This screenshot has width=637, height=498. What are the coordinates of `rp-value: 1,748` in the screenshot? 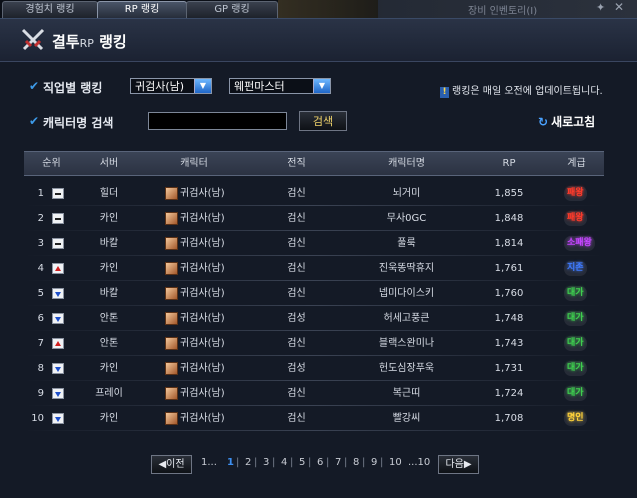 It's located at (509, 318).